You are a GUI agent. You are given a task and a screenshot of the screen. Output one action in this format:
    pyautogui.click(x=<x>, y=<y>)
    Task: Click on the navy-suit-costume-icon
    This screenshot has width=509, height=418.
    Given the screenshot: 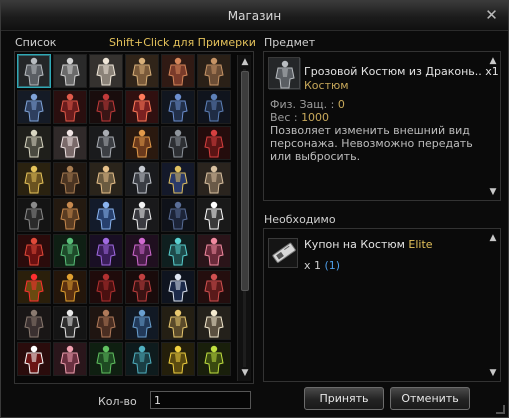 What is the action you would take?
    pyautogui.click(x=178, y=215)
    